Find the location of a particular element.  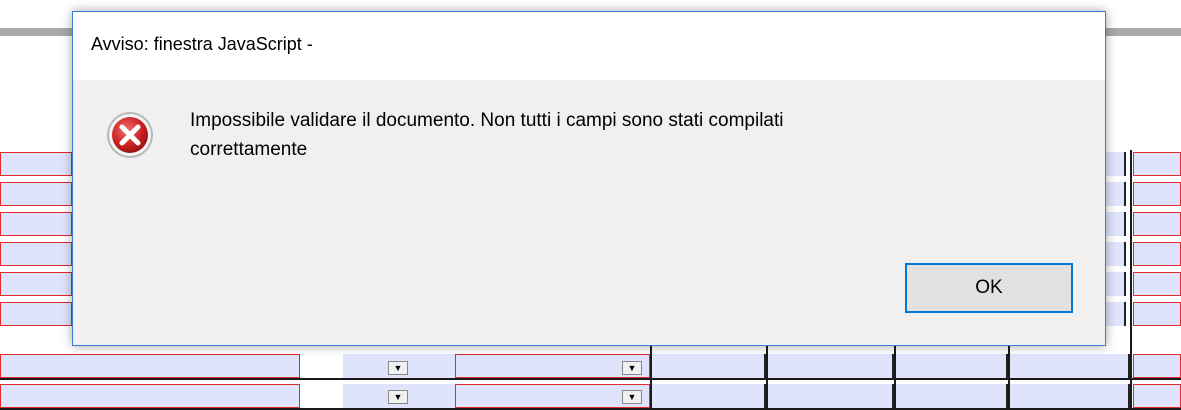

ok-button: OK is located at coordinates (989, 288).